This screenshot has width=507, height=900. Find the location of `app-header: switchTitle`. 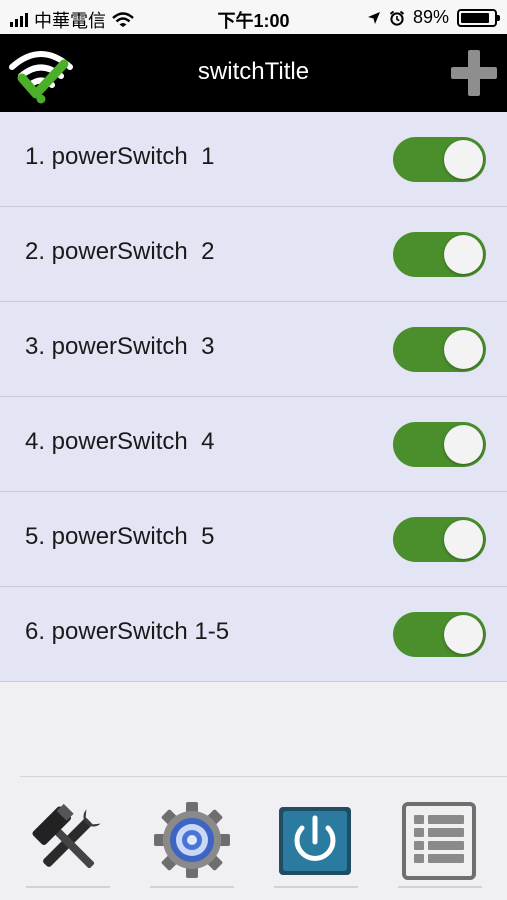

app-header: switchTitle is located at coordinates (253, 73).